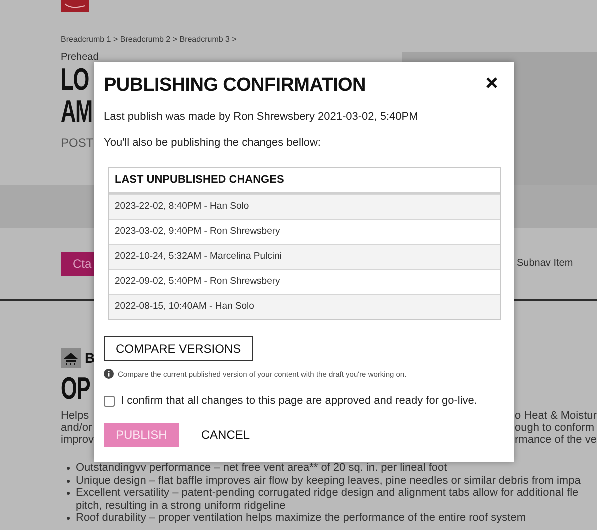 This screenshot has height=530, width=597. What do you see at coordinates (304, 306) in the screenshot?
I see `table-row: 2022-08-15, 10:40AM - Han Solo` at bounding box center [304, 306].